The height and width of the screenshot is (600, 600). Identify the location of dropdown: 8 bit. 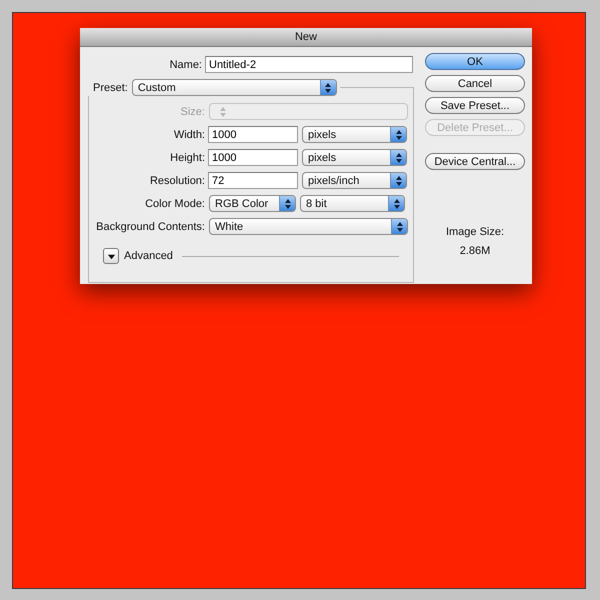
(352, 203).